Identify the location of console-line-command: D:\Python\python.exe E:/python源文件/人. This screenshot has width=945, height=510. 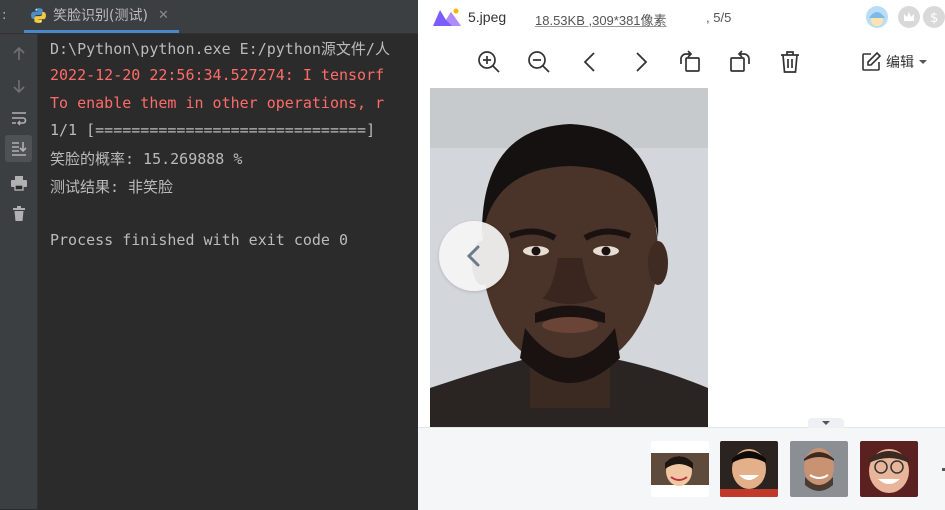
(220, 49).